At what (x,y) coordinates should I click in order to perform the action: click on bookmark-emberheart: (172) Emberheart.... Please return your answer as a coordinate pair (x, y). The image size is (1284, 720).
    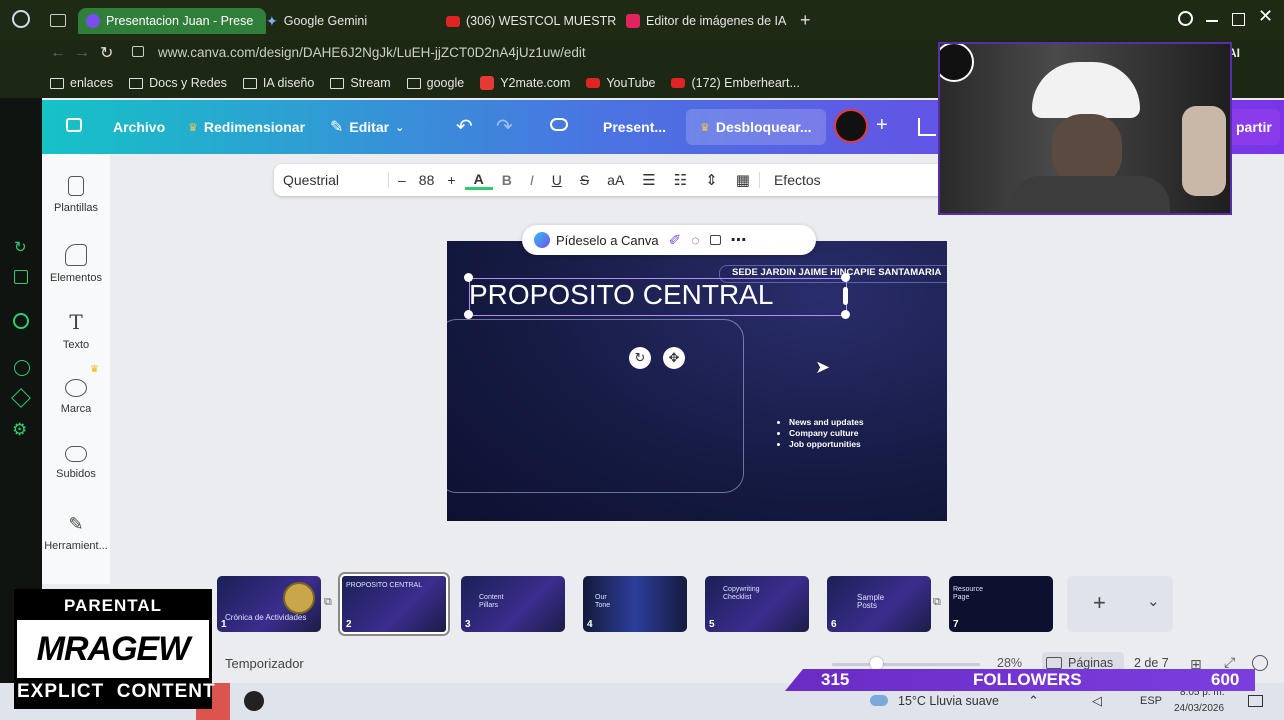
    Looking at the image, I should click on (735, 83).